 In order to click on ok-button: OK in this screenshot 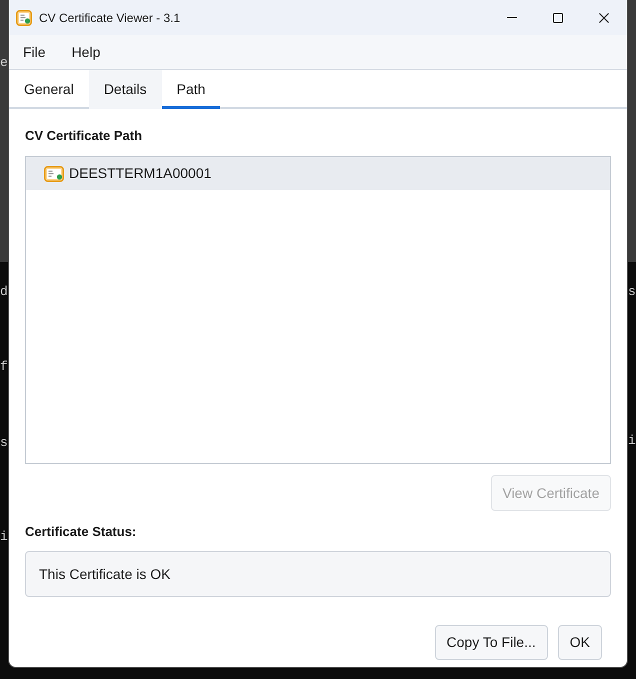, I will do `click(580, 642)`.